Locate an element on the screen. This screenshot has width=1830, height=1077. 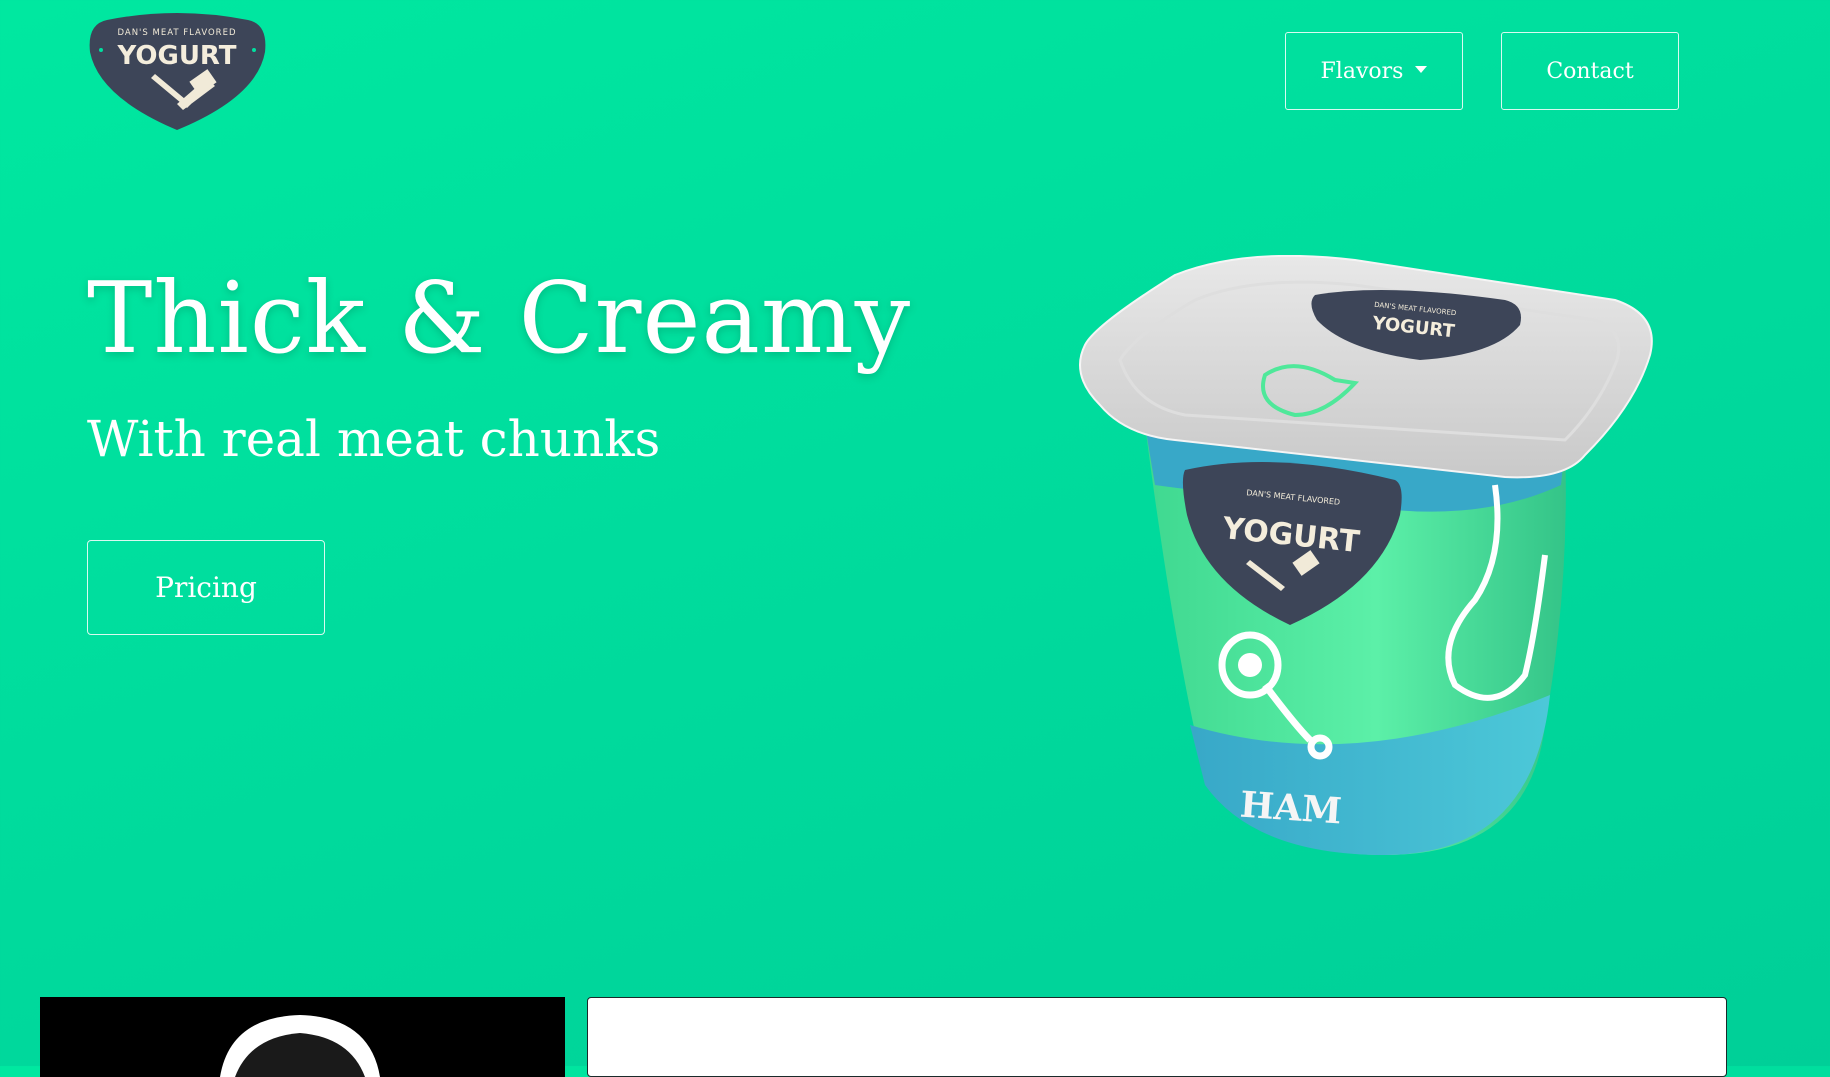
brand-logo: DAN'S MEAT FLAVORED YOGURT is located at coordinates (177, 72).